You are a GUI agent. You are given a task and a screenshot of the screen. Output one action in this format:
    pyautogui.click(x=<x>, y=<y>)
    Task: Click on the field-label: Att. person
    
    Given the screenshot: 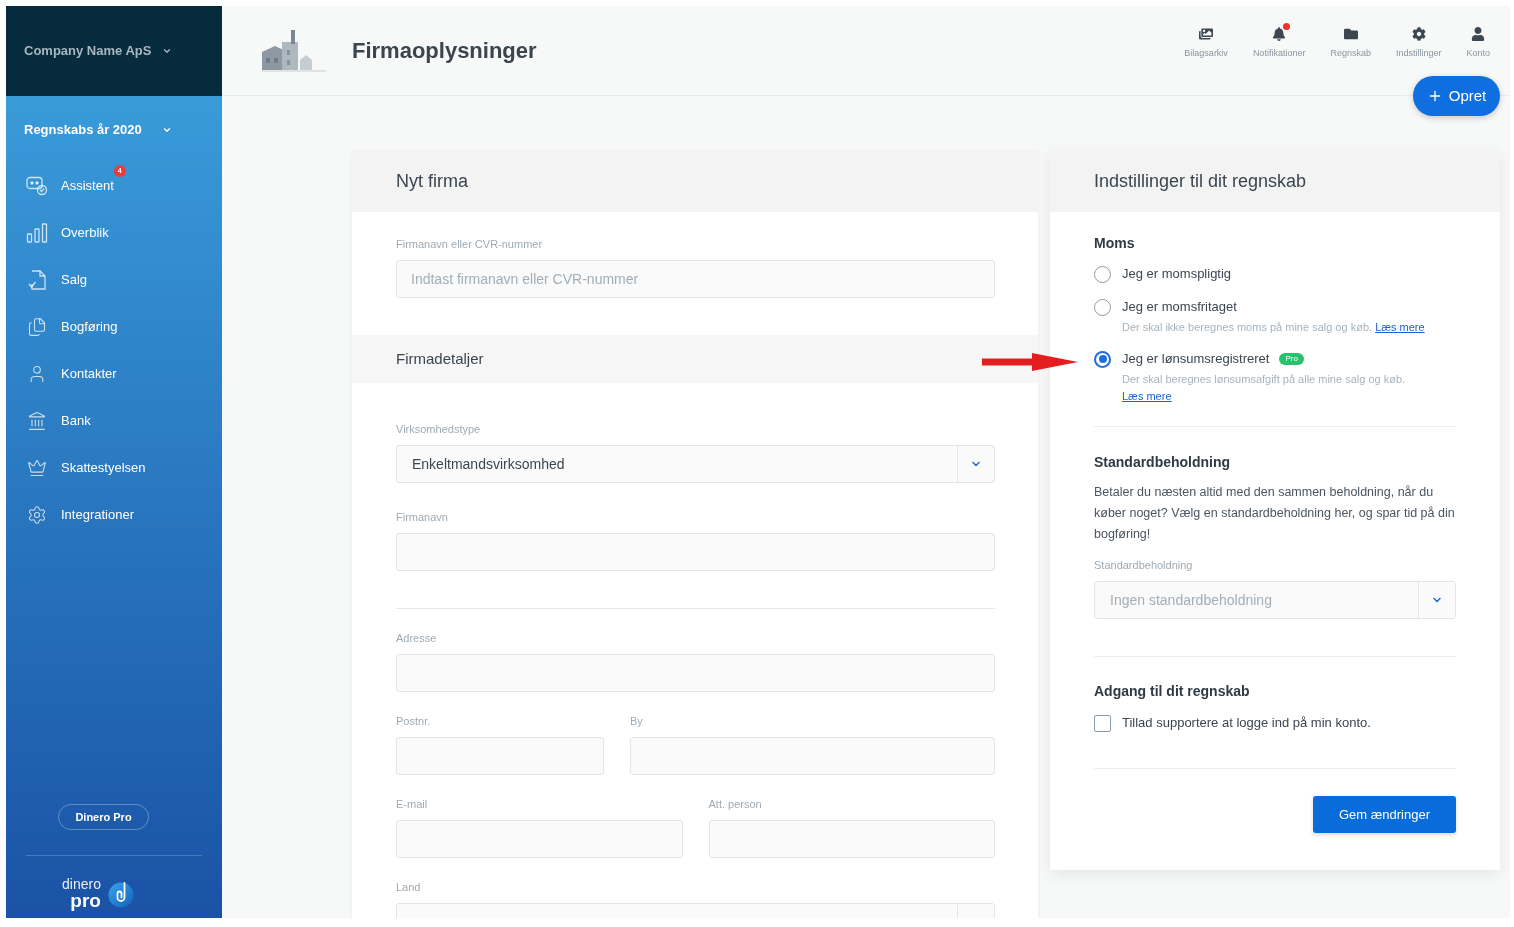 What is the action you would take?
    pyautogui.click(x=735, y=804)
    